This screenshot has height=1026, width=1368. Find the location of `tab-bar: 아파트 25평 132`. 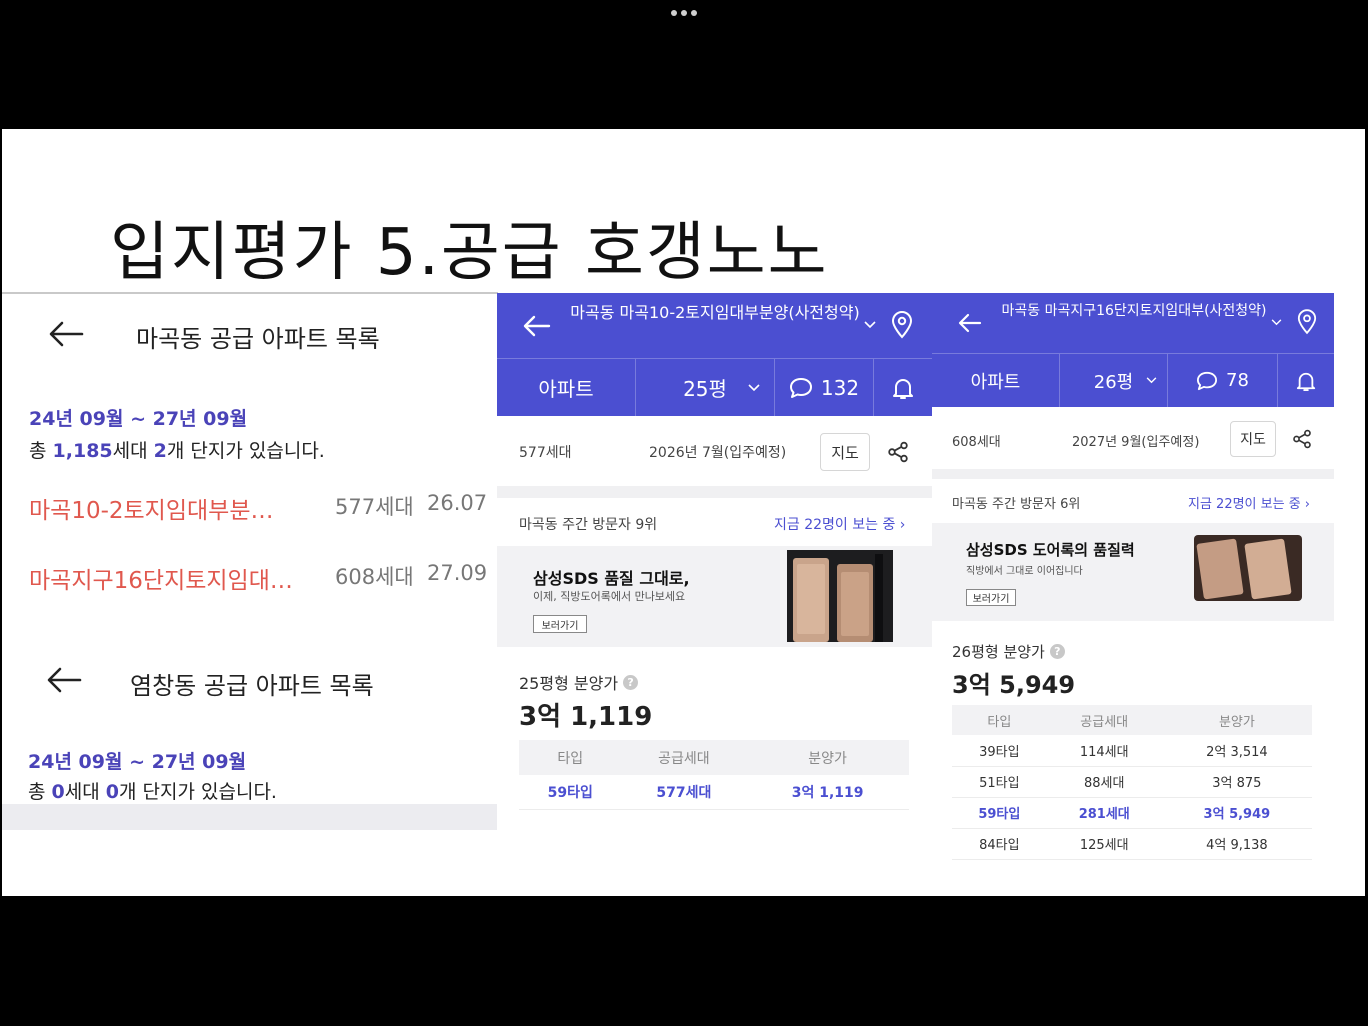

tab-bar: 아파트 25평 132 is located at coordinates (714, 387).